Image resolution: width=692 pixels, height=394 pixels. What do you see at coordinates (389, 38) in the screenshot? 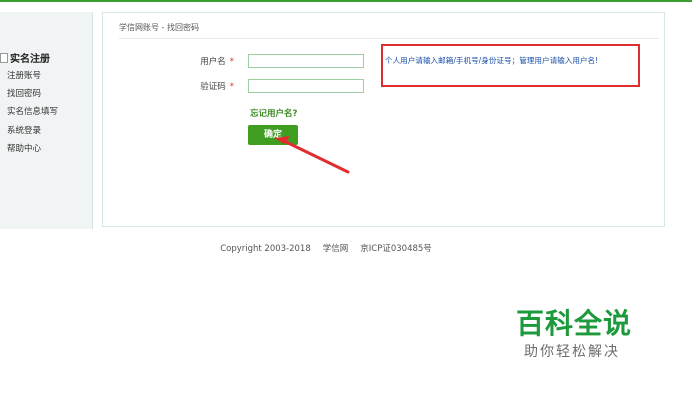
I see `breadcrumb-divider` at bounding box center [389, 38].